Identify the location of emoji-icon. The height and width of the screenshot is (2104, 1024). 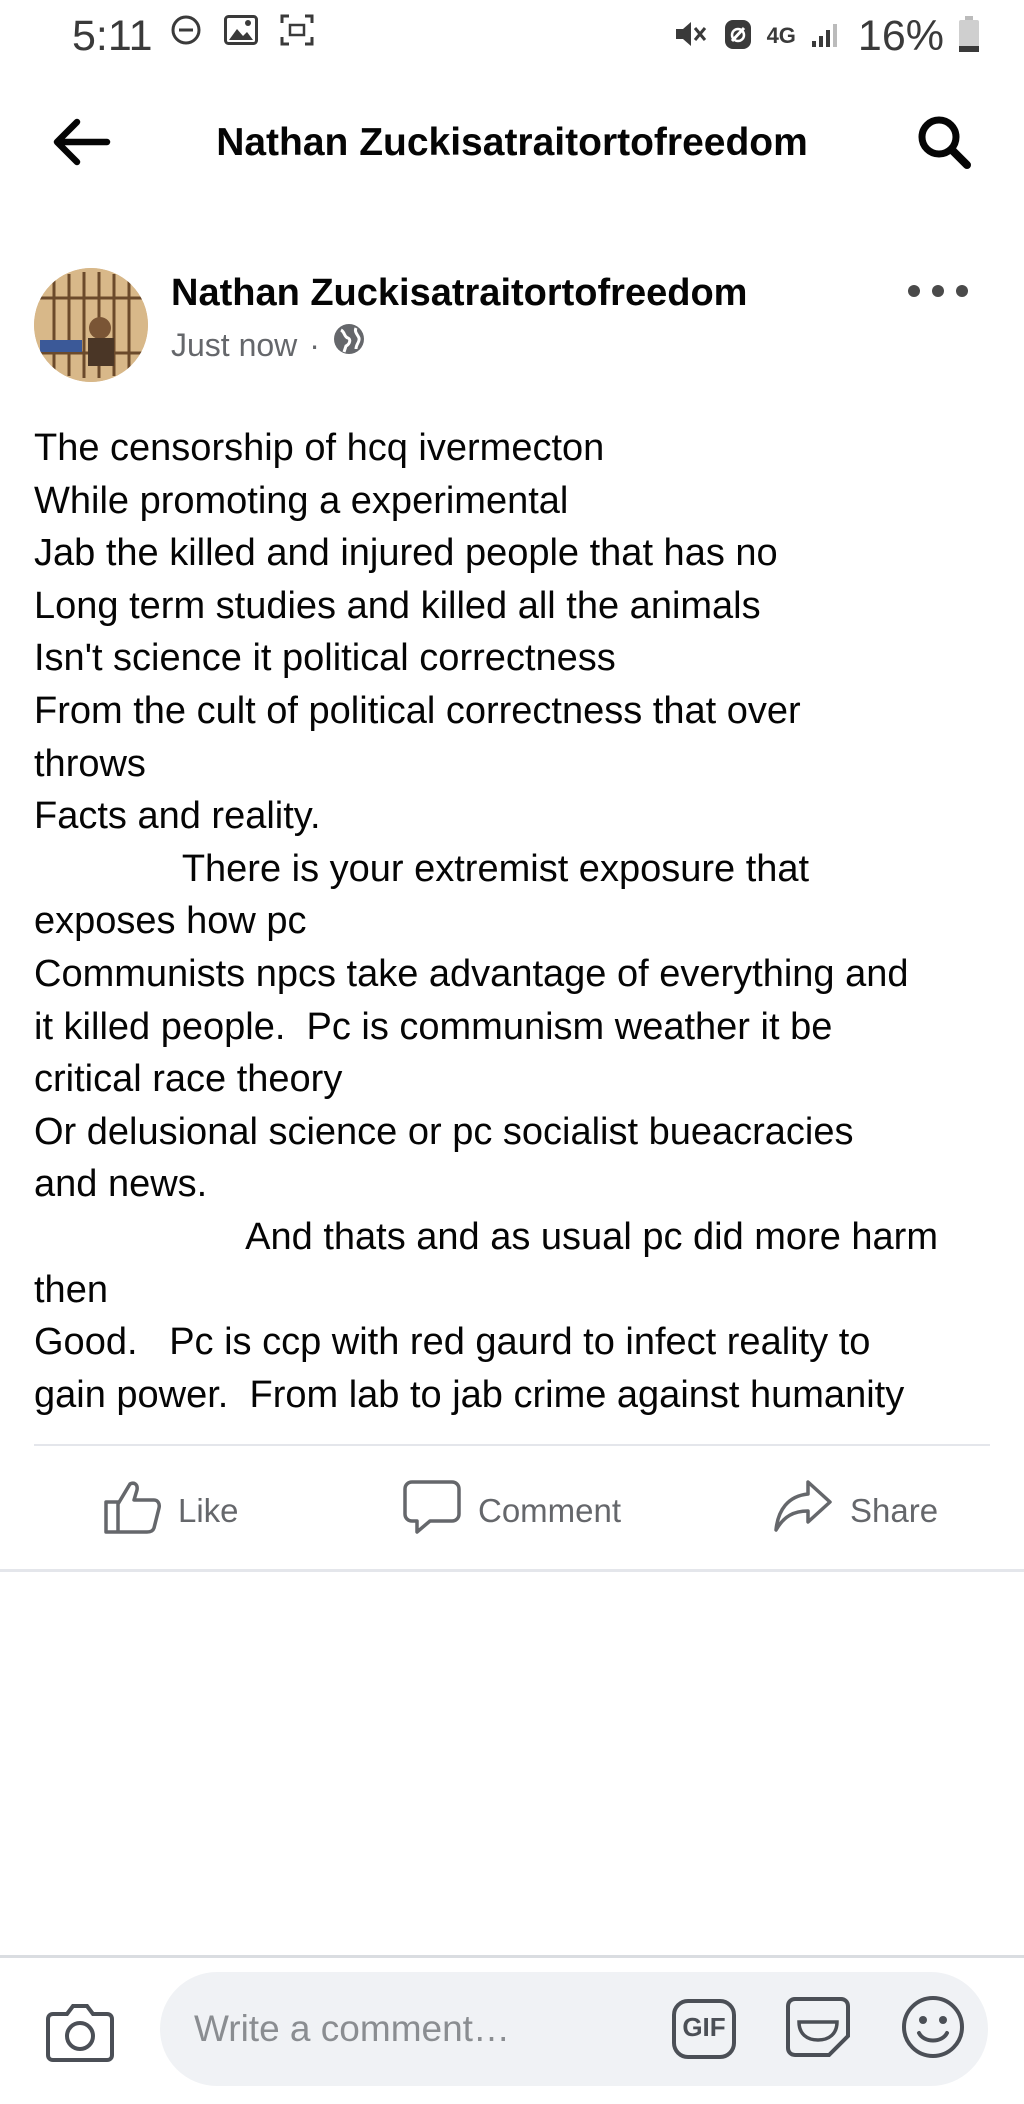
(933, 2029).